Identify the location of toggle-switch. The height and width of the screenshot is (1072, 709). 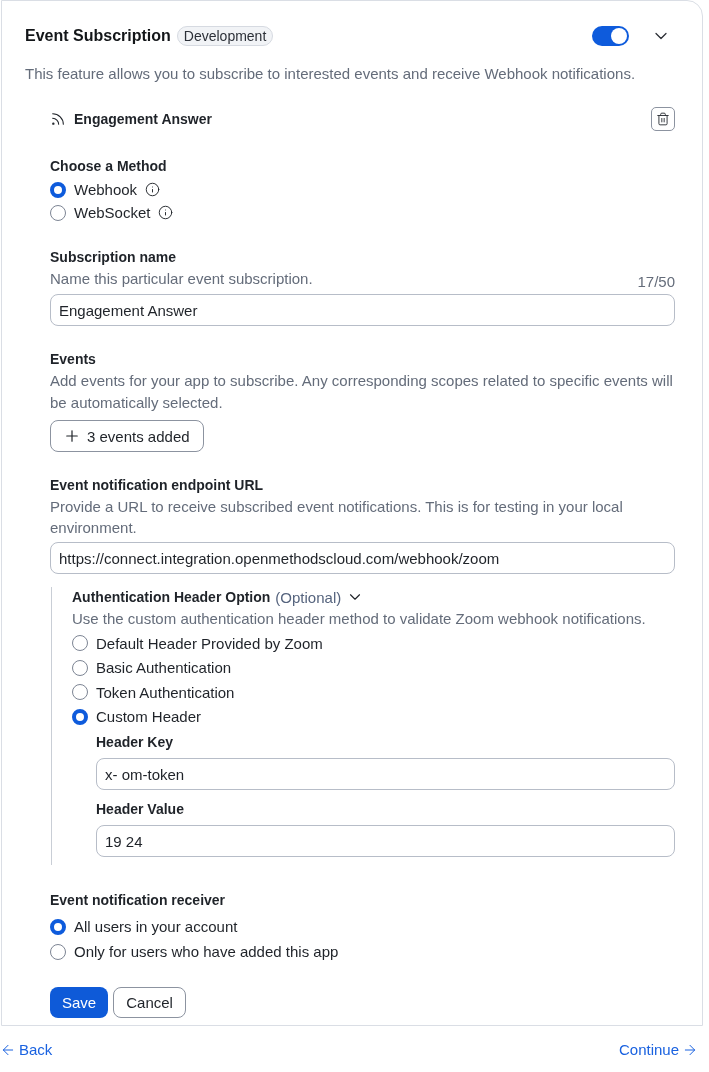
(610, 36).